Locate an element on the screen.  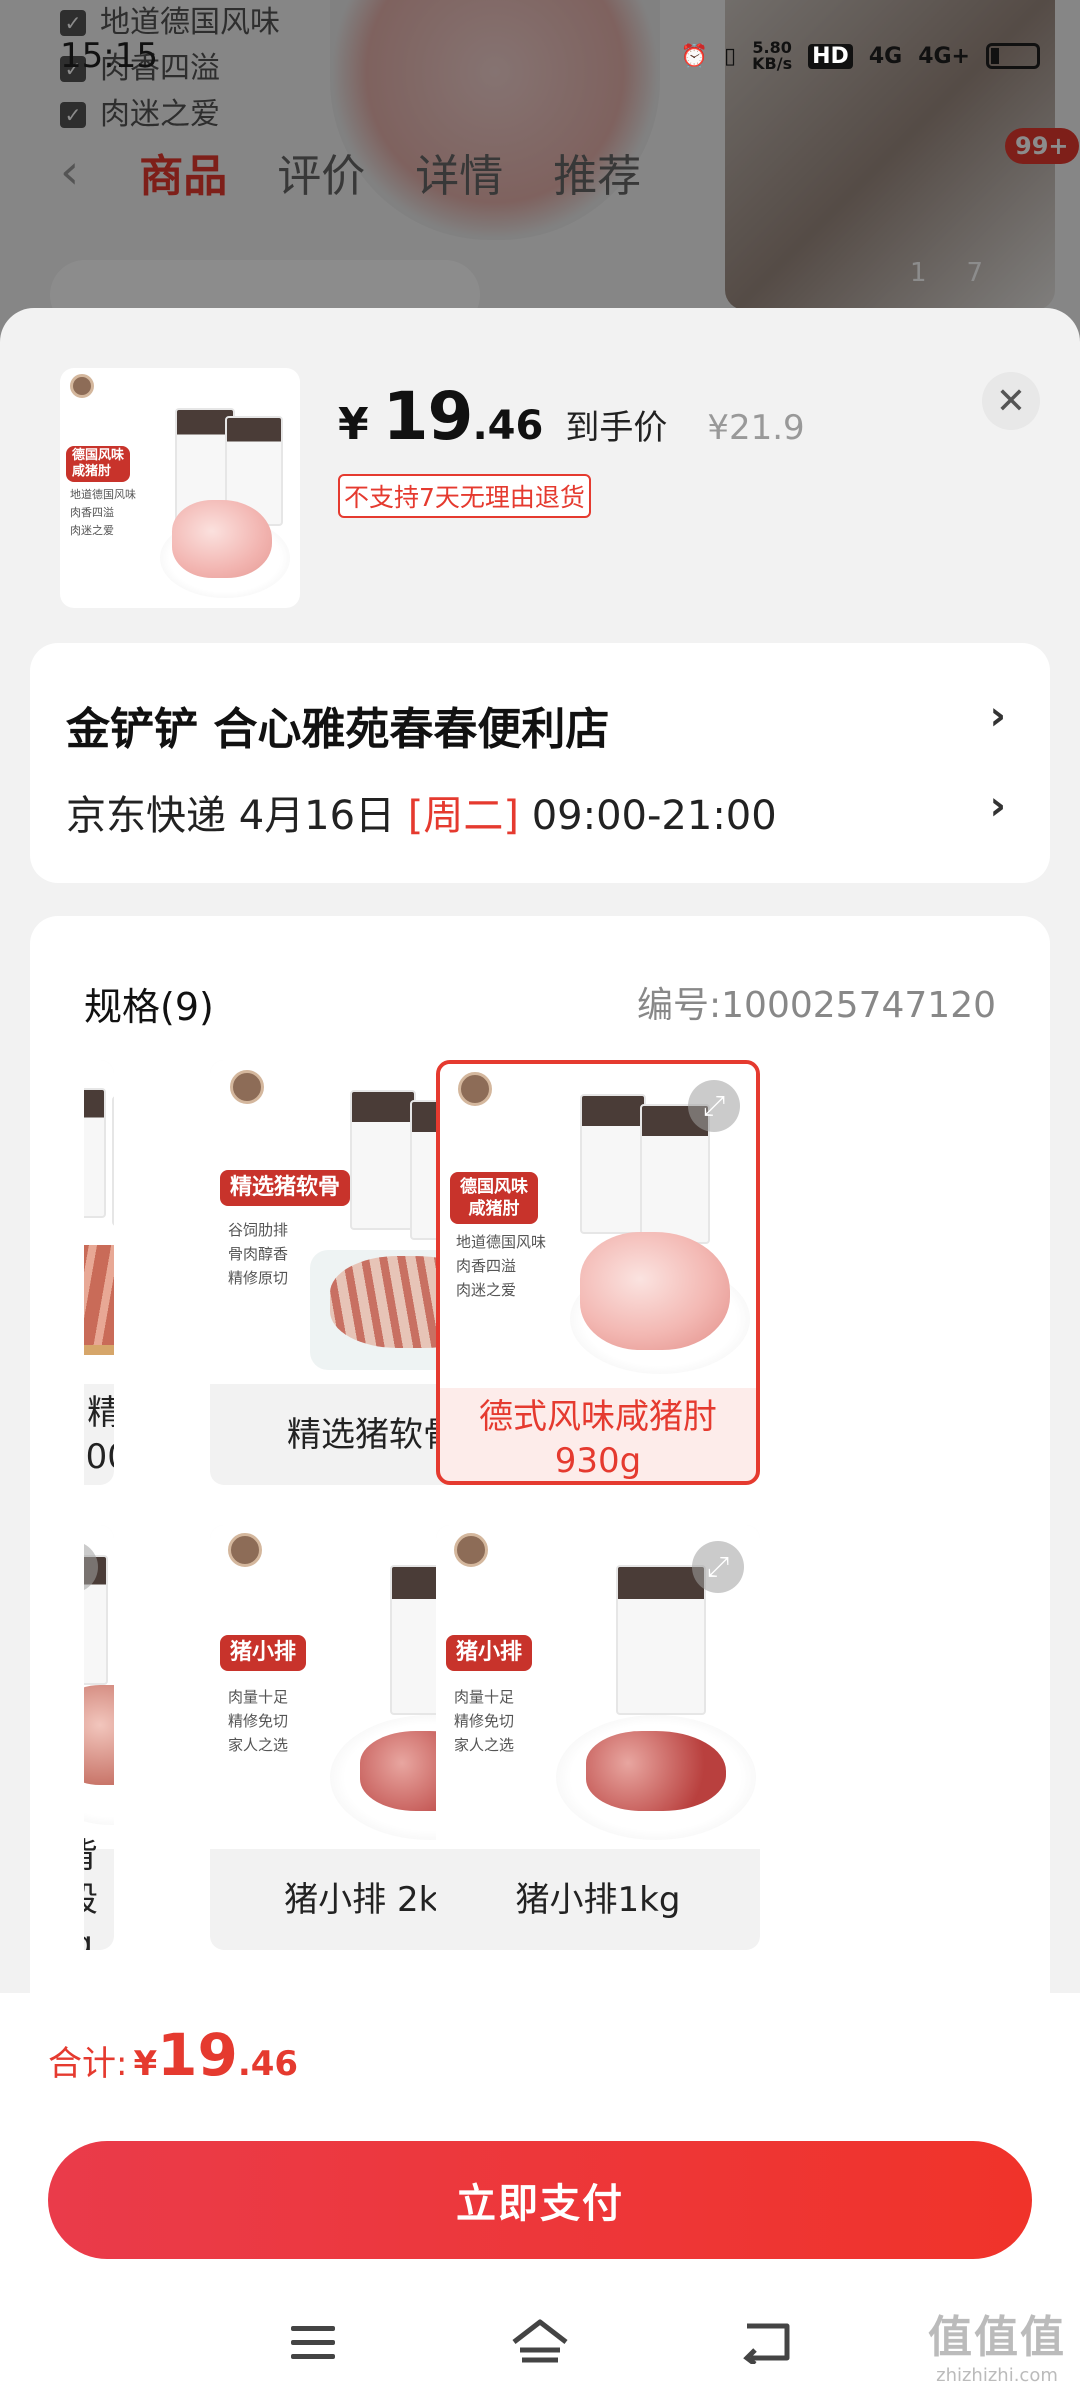
price-row: ¥ 19 .46 到手价 ¥21.9 is located at coordinates (571, 416).